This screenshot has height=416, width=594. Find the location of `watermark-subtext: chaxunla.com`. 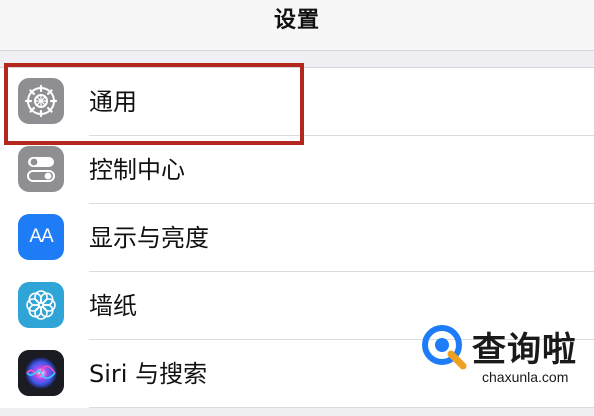

watermark-subtext: chaxunla.com is located at coordinates (525, 377).